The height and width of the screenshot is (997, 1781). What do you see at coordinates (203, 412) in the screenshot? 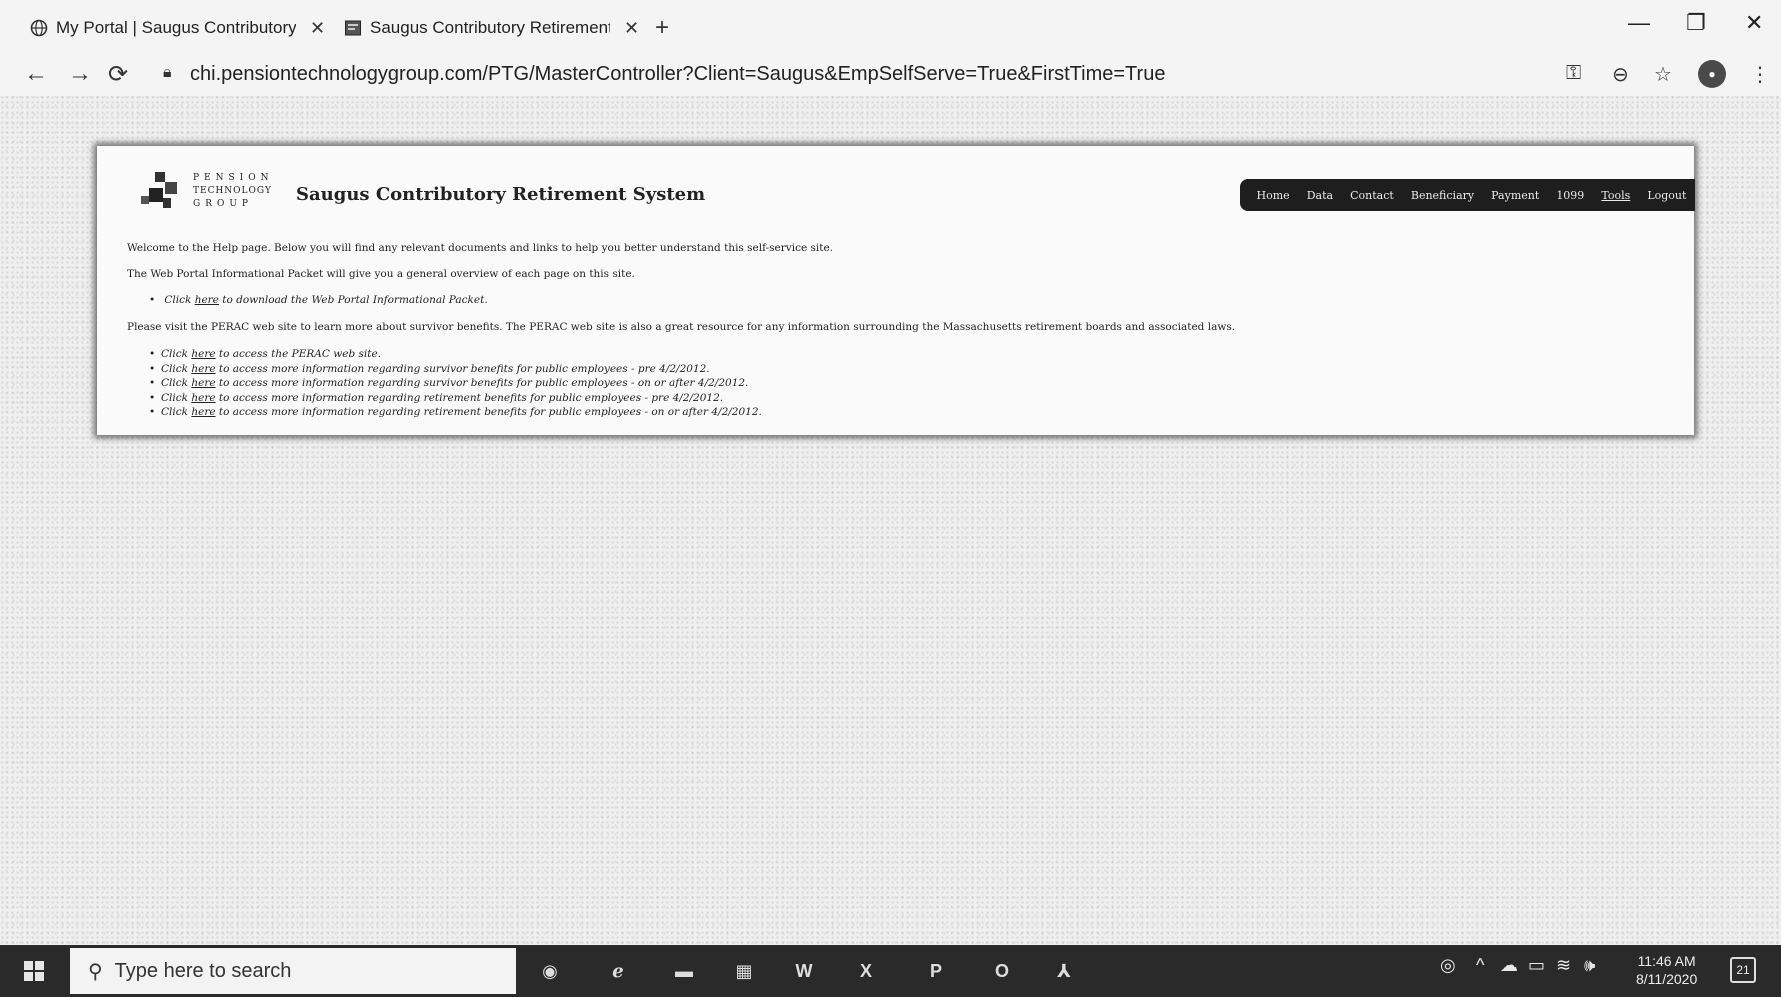
I see `retirement-post-link: here` at bounding box center [203, 412].